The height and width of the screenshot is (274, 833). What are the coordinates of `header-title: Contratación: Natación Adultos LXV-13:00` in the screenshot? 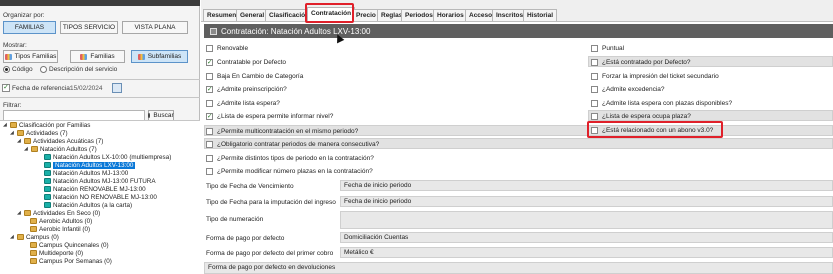 It's located at (296, 31).